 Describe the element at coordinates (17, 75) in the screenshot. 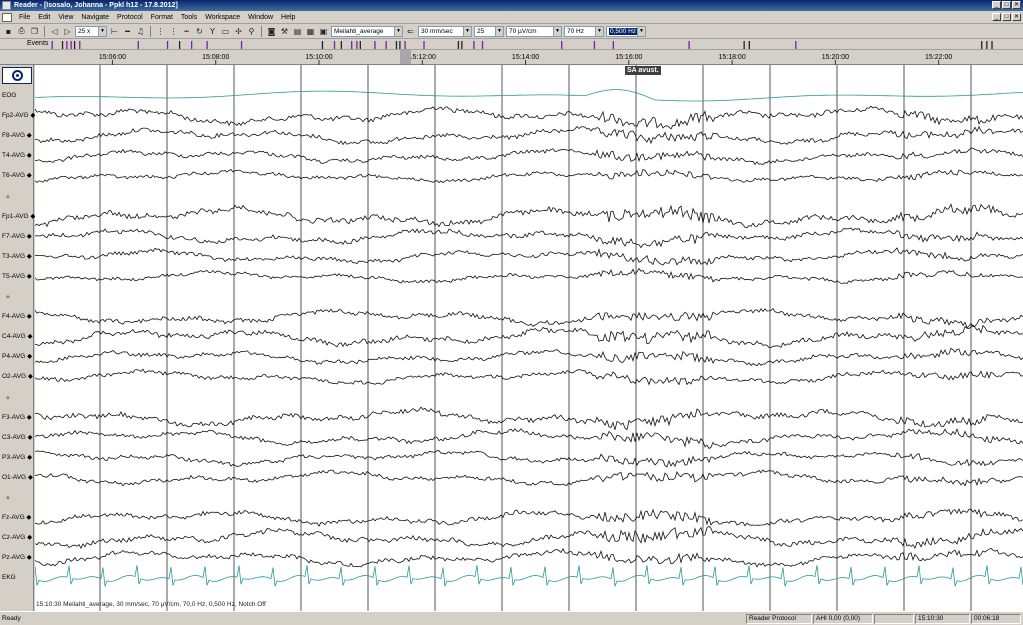

I see `montage-button` at that location.